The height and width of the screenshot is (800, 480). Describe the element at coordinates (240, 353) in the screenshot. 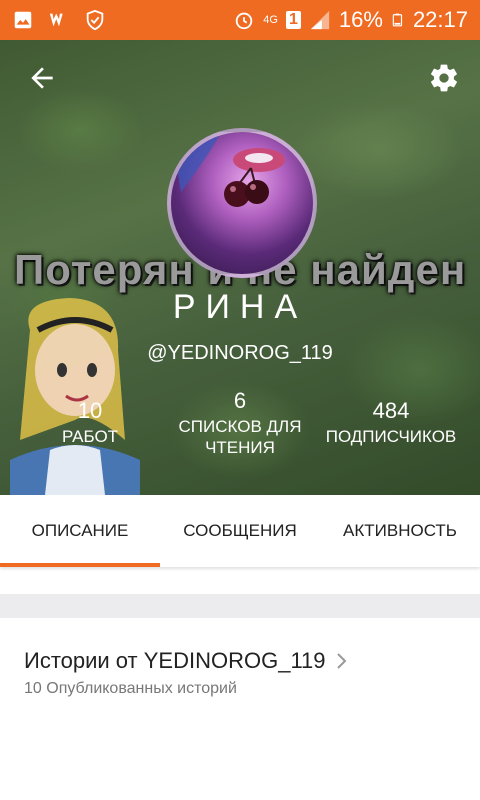

I see `profile-handle: @YEDINOROG_119` at that location.